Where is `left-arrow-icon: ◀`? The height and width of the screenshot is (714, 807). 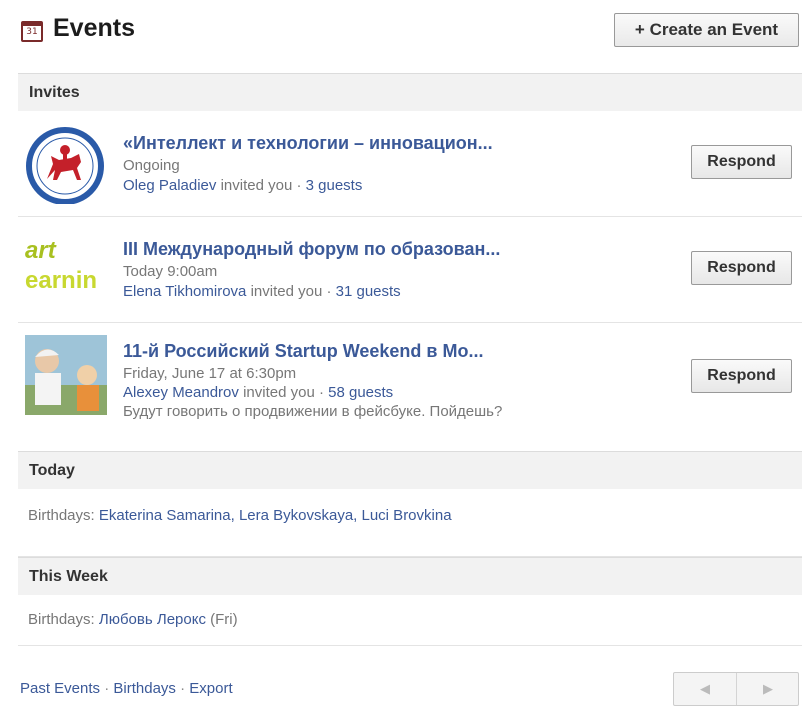 left-arrow-icon: ◀ is located at coordinates (705, 688).